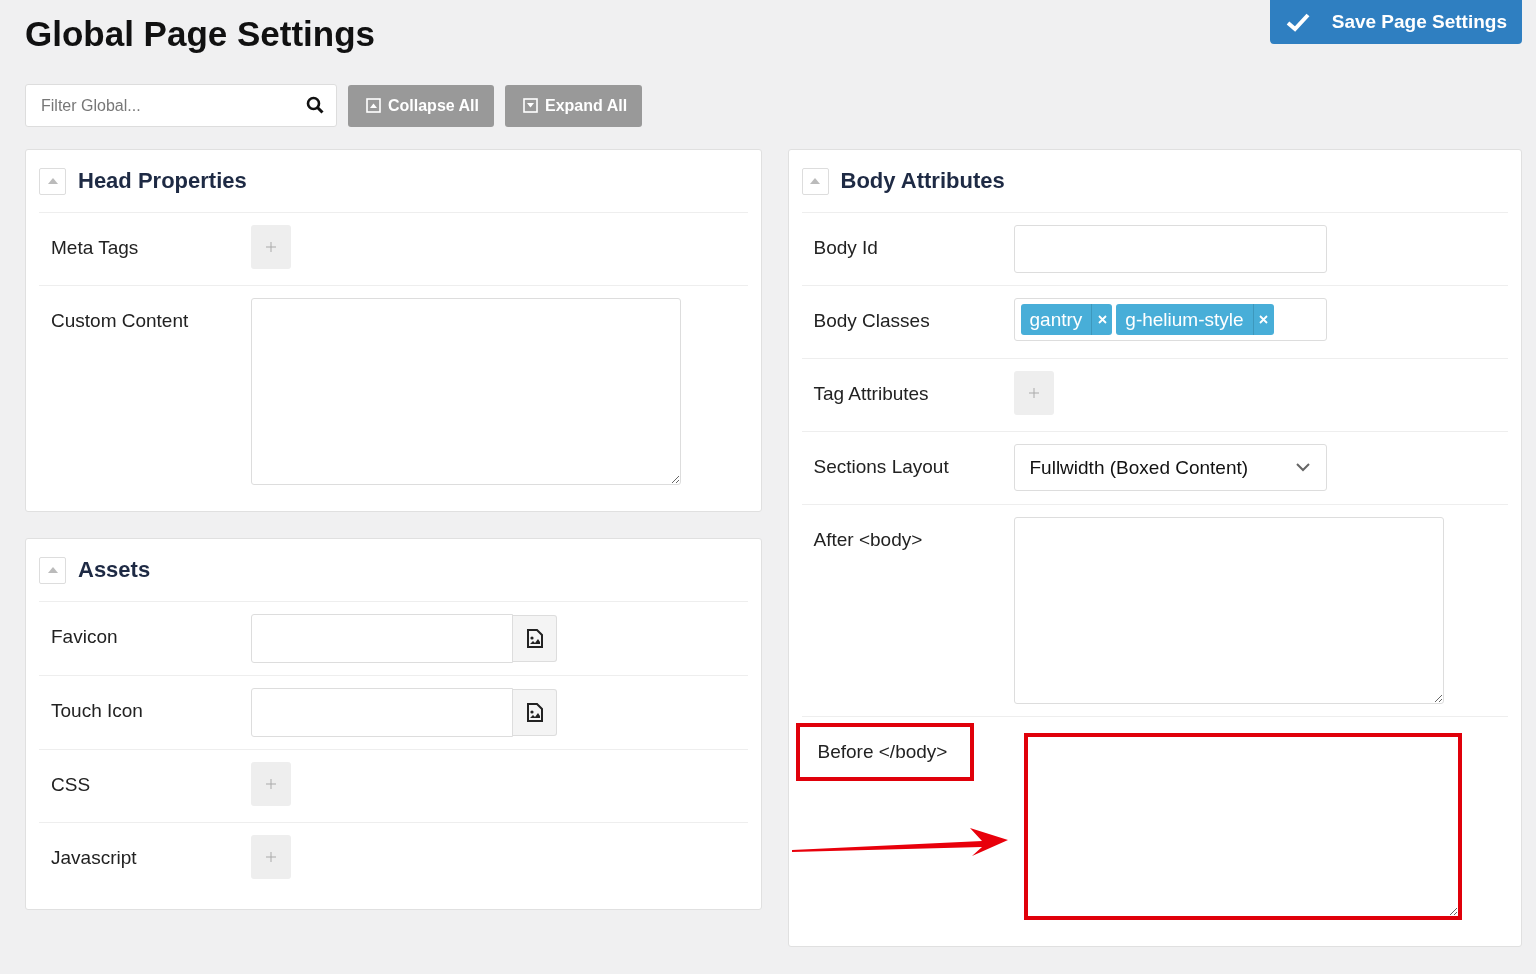 The image size is (1536, 974). Describe the element at coordinates (114, 570) in the screenshot. I see `panel-title: Assets` at that location.